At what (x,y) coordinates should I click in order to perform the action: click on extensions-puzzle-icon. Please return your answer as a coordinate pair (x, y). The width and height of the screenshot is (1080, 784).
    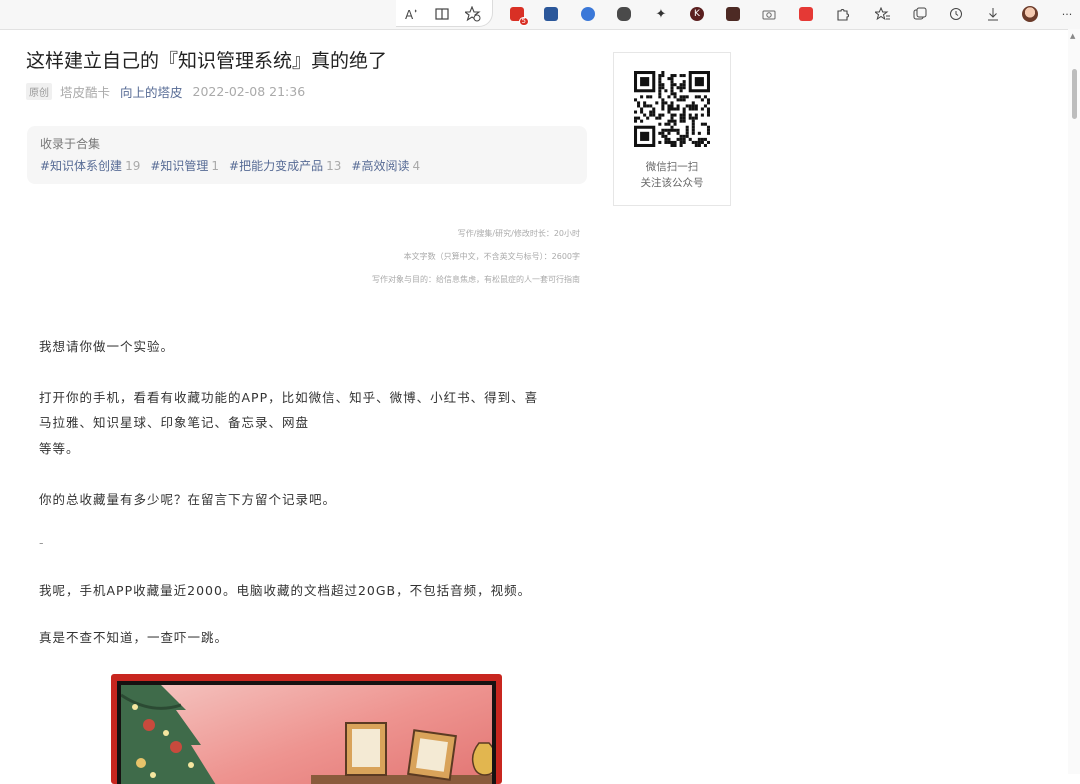
    Looking at the image, I should click on (843, 14).